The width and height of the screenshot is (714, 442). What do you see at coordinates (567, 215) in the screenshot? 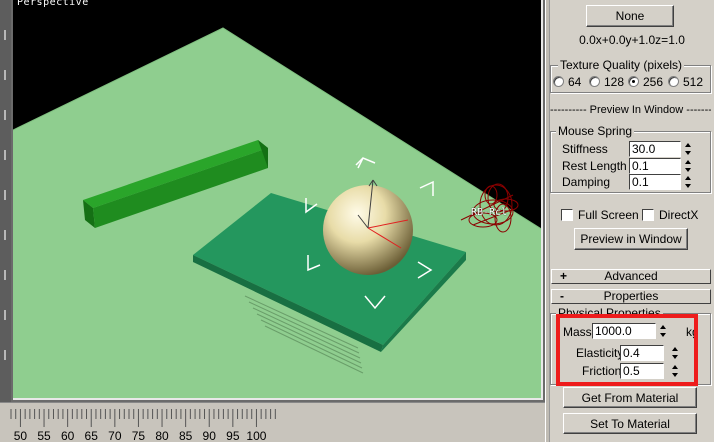
I see `full-screen-checkbox` at bounding box center [567, 215].